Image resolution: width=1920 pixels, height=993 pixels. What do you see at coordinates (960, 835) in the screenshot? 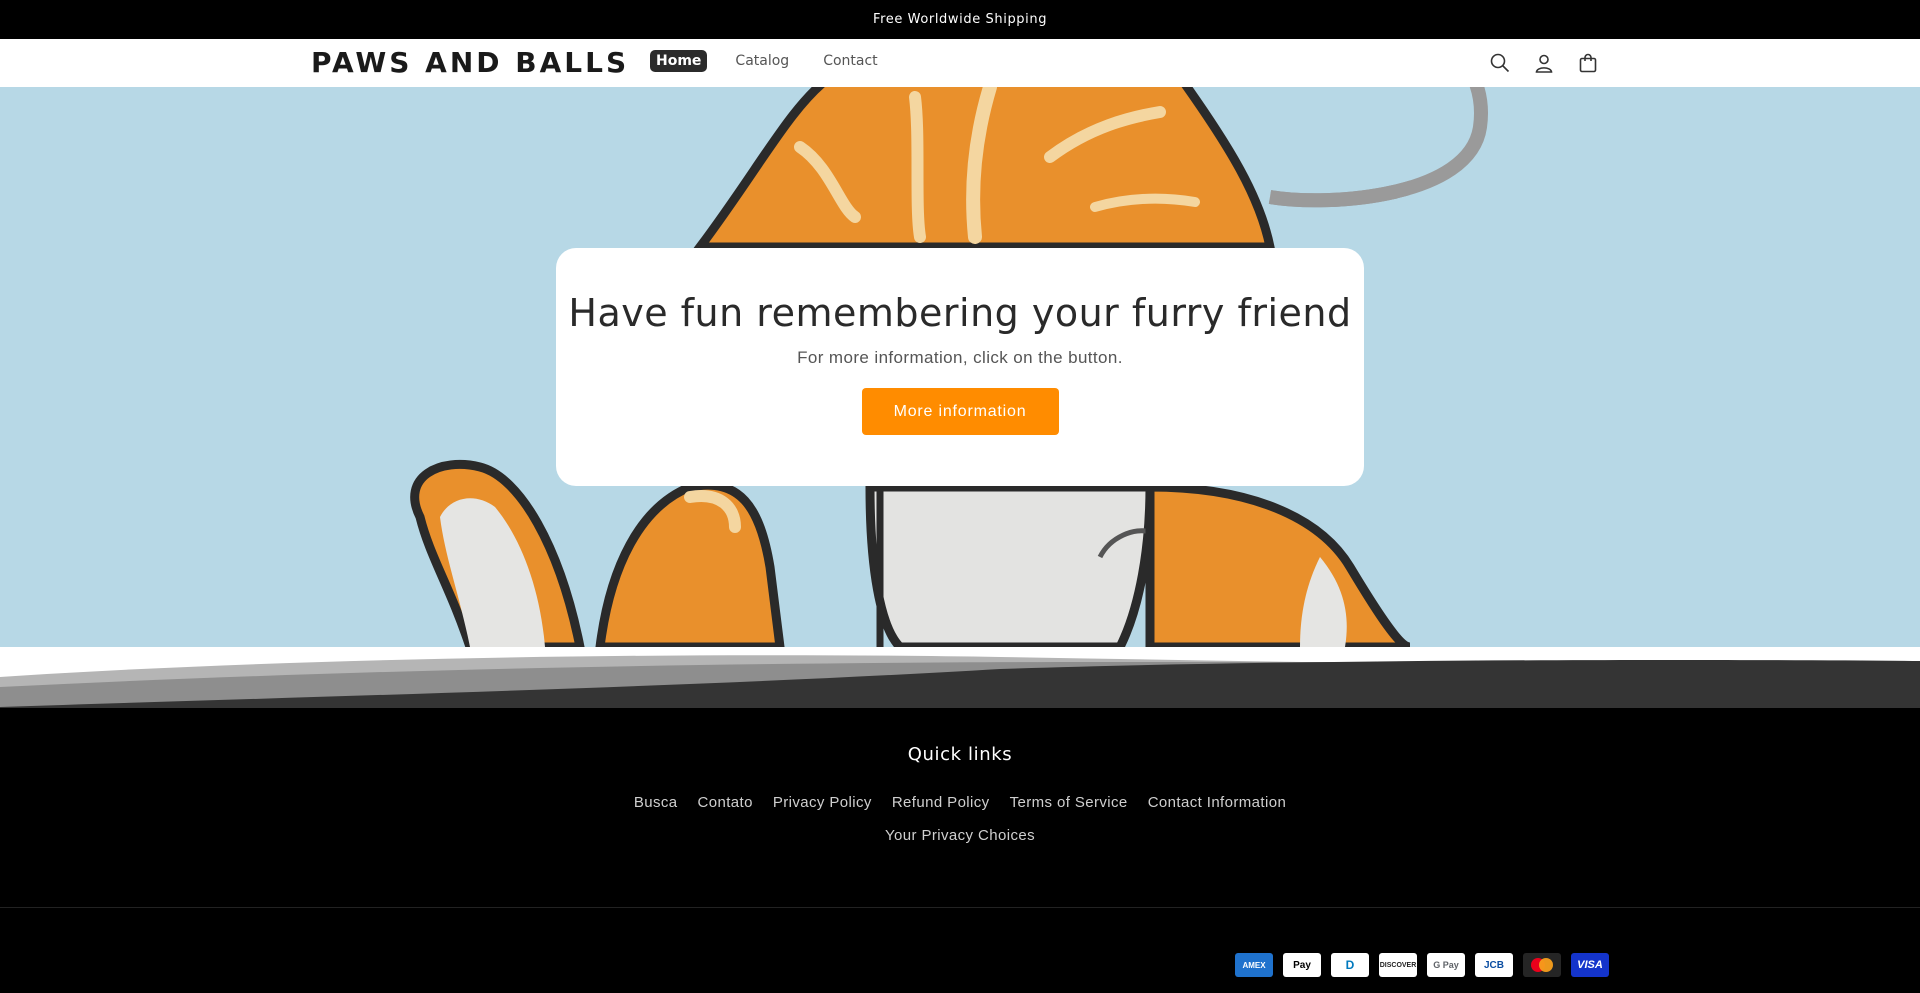
I see `footer-link-your-privacy-choices: Your Privacy Choices` at bounding box center [960, 835].